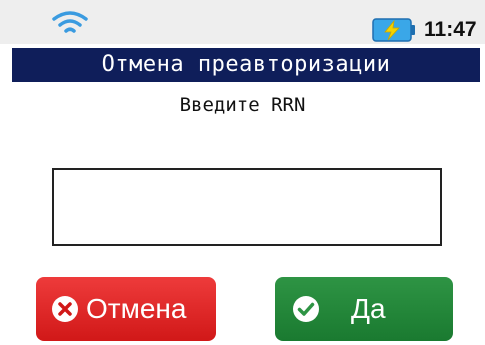  I want to click on wifi-icon, so click(70, 22).